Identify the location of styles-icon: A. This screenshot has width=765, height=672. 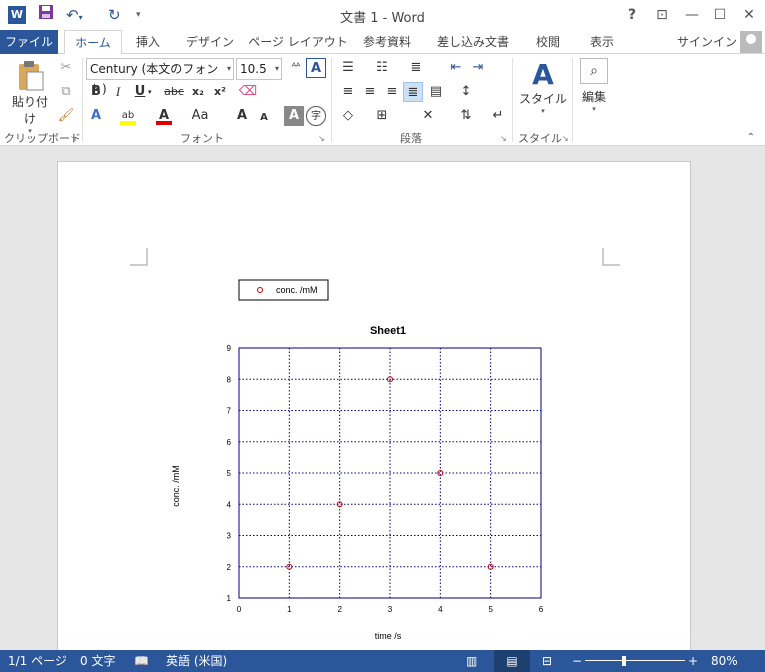
(543, 74).